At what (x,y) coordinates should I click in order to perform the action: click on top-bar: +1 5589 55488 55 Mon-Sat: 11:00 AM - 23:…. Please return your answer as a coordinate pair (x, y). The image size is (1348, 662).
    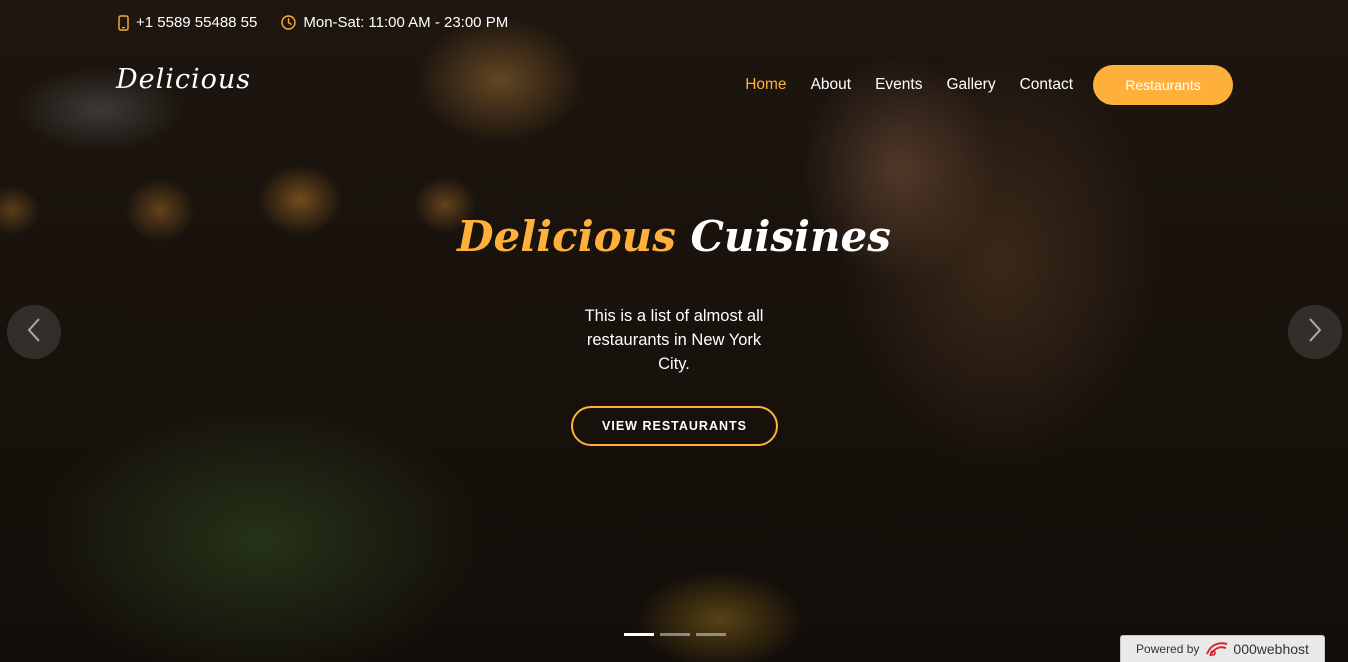
    Looking at the image, I should click on (325, 22).